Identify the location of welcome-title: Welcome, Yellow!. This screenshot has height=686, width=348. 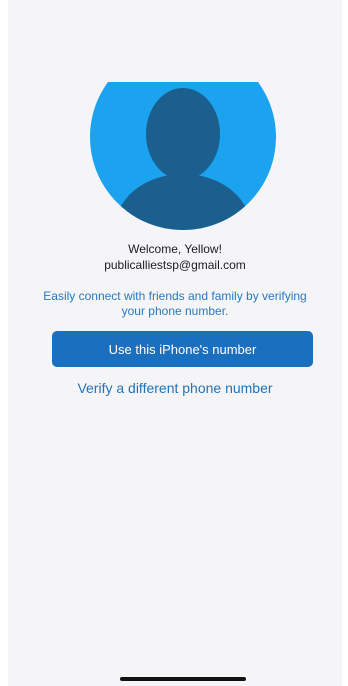
(175, 249).